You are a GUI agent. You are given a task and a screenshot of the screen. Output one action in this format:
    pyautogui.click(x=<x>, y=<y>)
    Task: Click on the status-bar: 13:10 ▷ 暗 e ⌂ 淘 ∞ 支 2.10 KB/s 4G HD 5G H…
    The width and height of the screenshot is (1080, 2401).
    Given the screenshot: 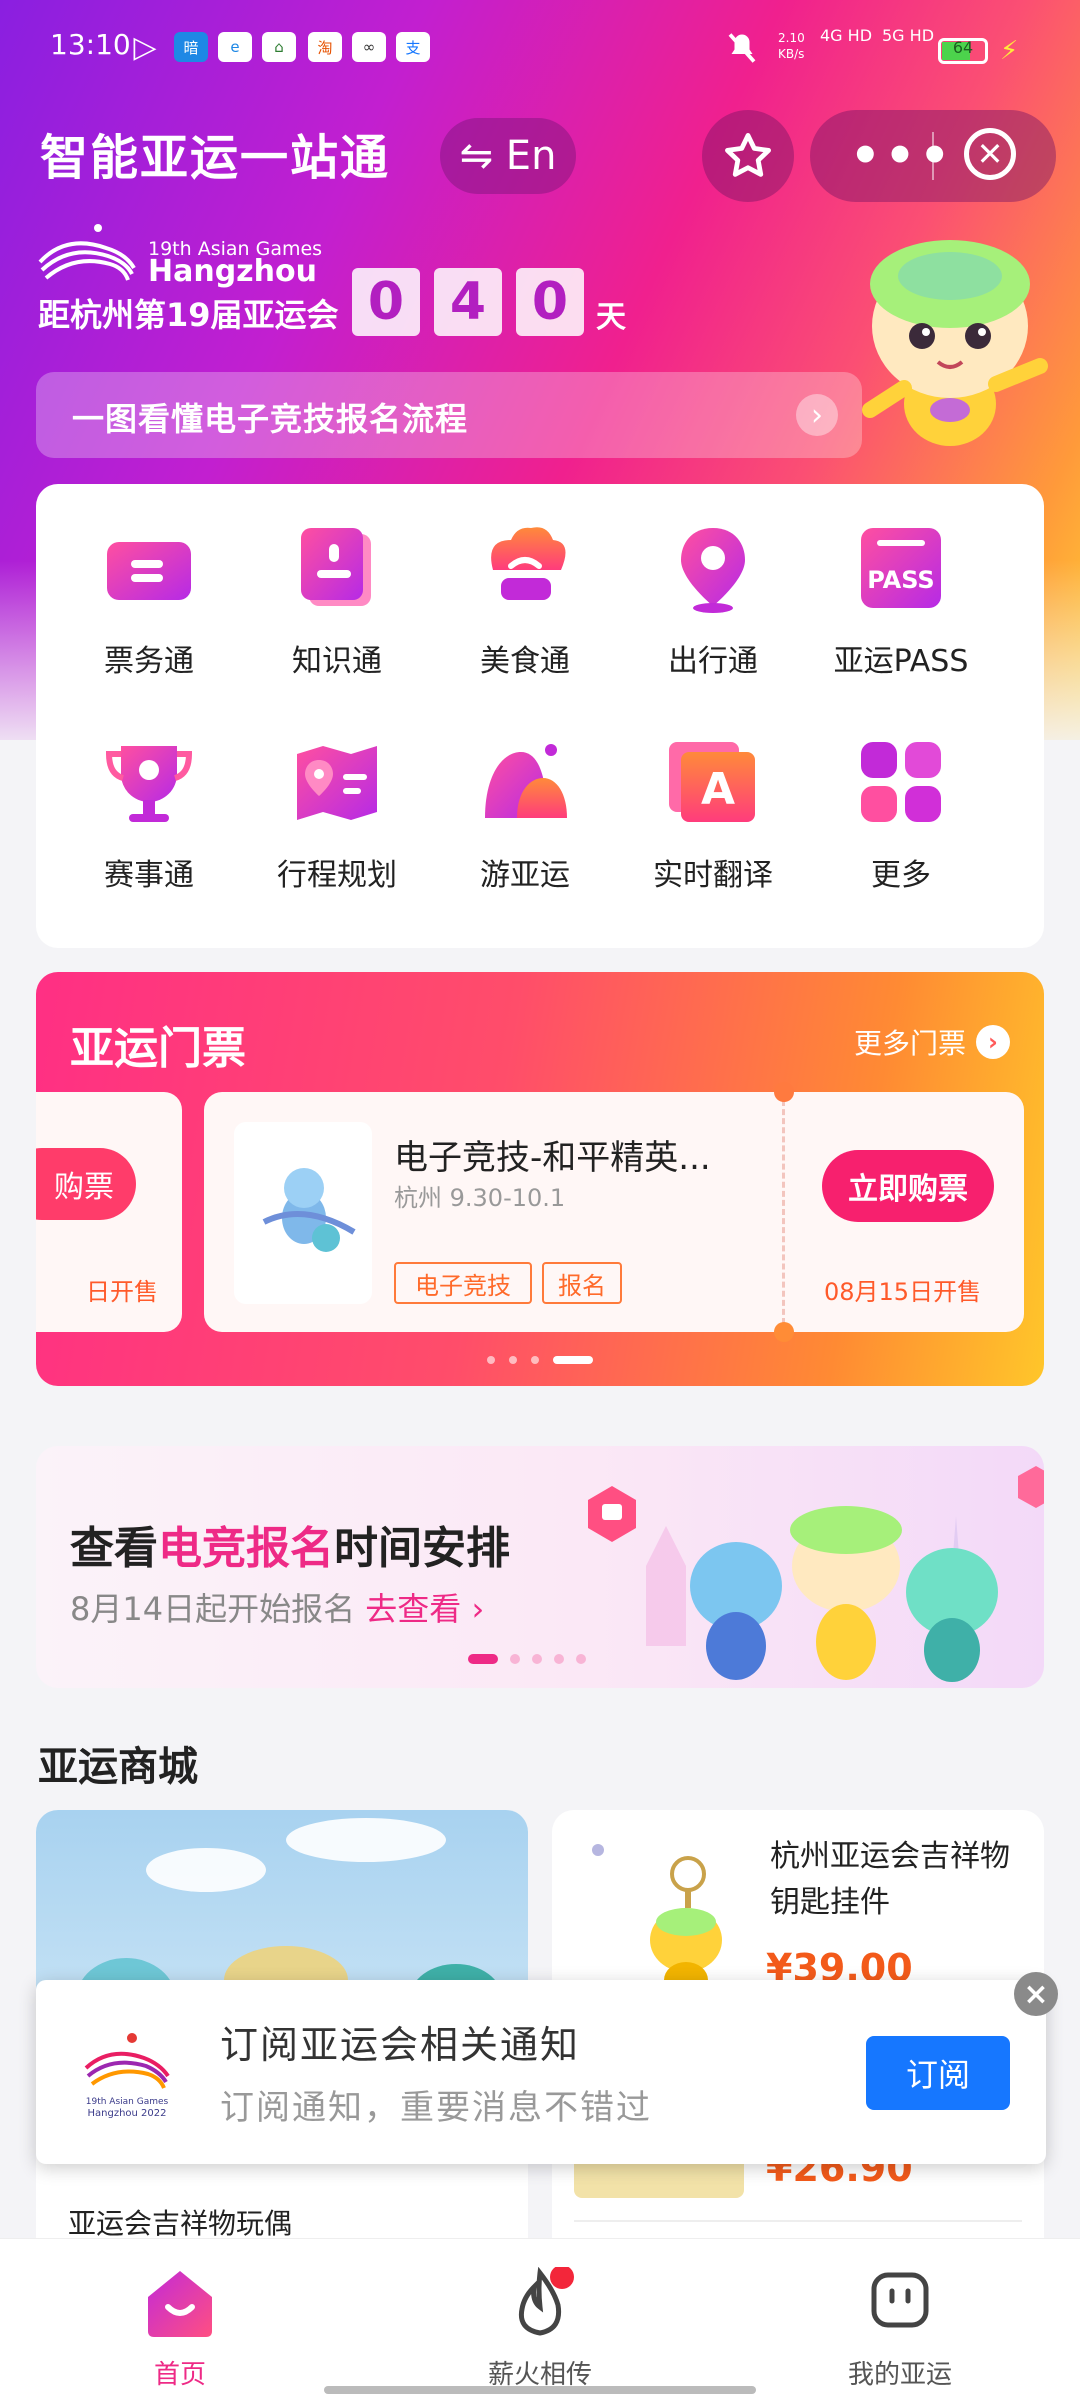 What is the action you would take?
    pyautogui.click(x=540, y=42)
    